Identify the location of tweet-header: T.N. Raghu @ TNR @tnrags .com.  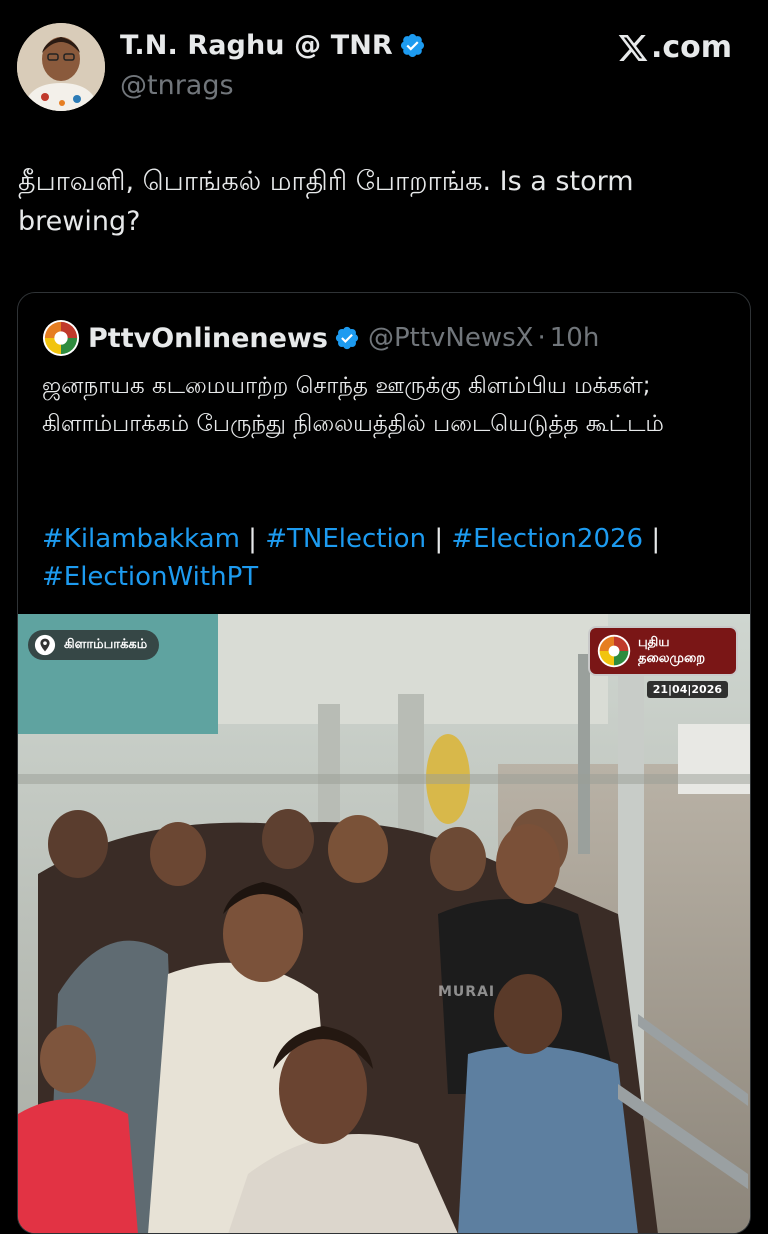
(384, 65).